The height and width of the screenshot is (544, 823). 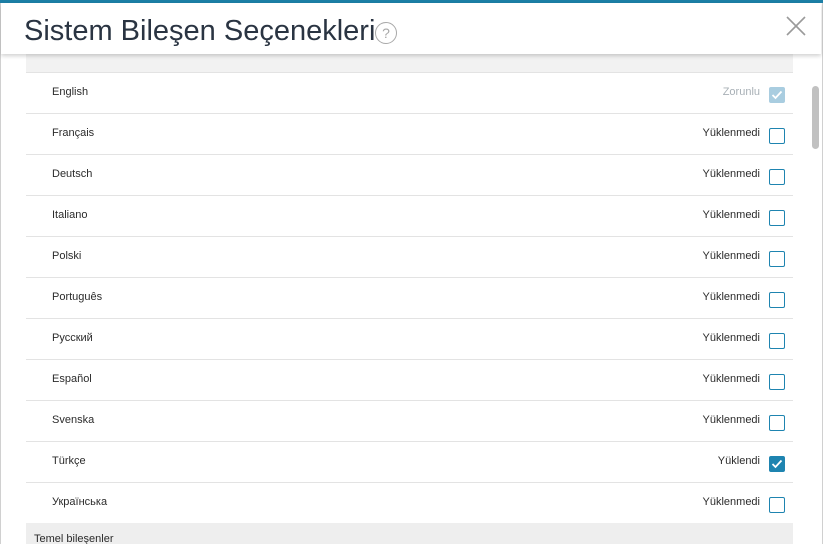 What do you see at coordinates (738, 461) in the screenshot?
I see `install-status: Yüklendi` at bounding box center [738, 461].